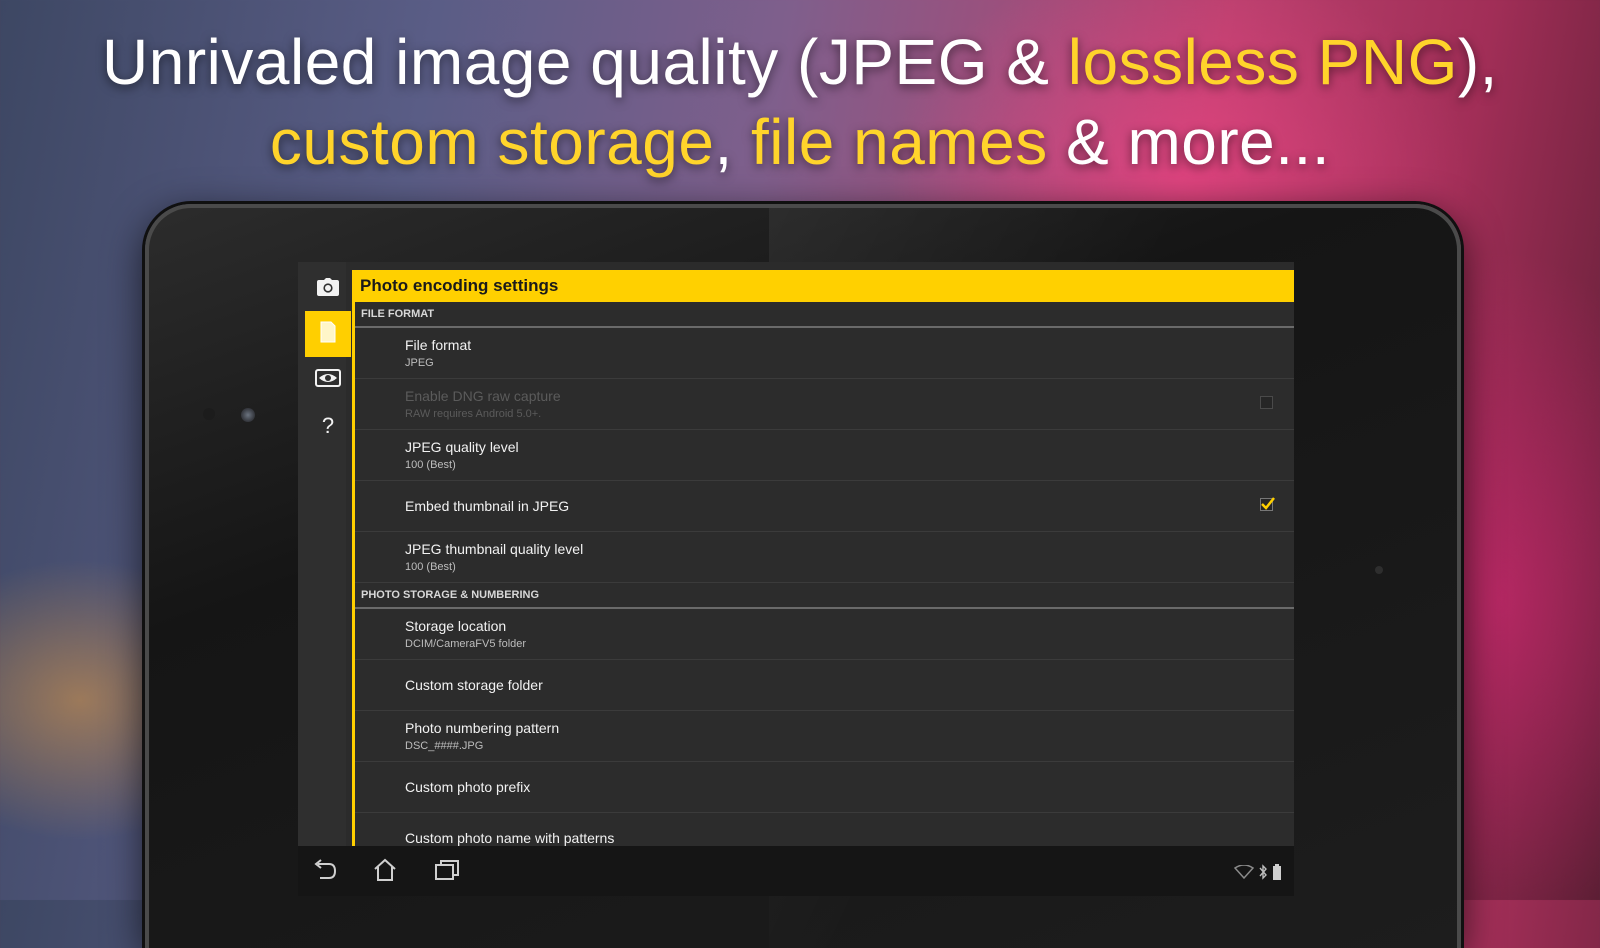 Image resolution: width=1600 pixels, height=948 pixels. What do you see at coordinates (1262, 62) in the screenshot?
I see `headline-highlight: lossless PNG` at bounding box center [1262, 62].